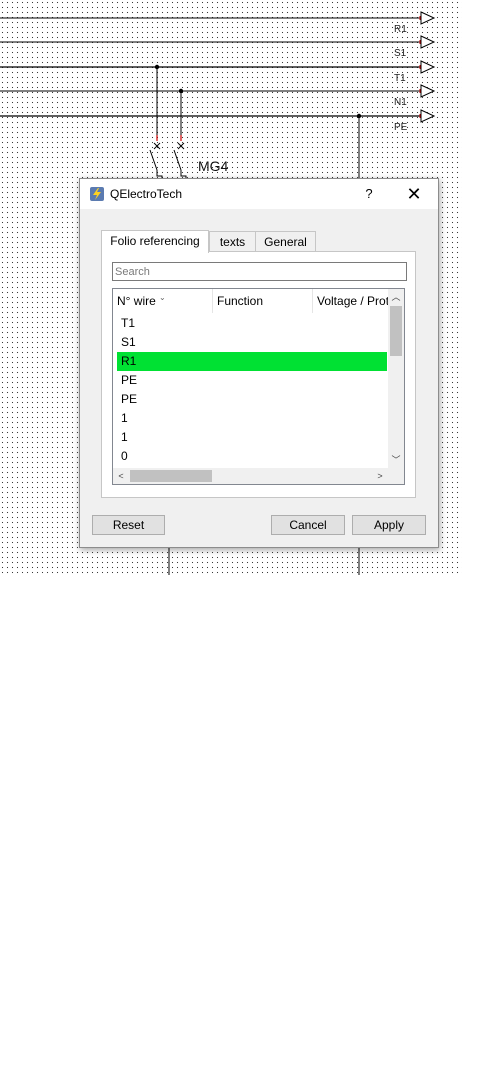 Image resolution: width=500 pixels, height=1080 pixels. What do you see at coordinates (259, 271) in the screenshot?
I see `search-input` at bounding box center [259, 271].